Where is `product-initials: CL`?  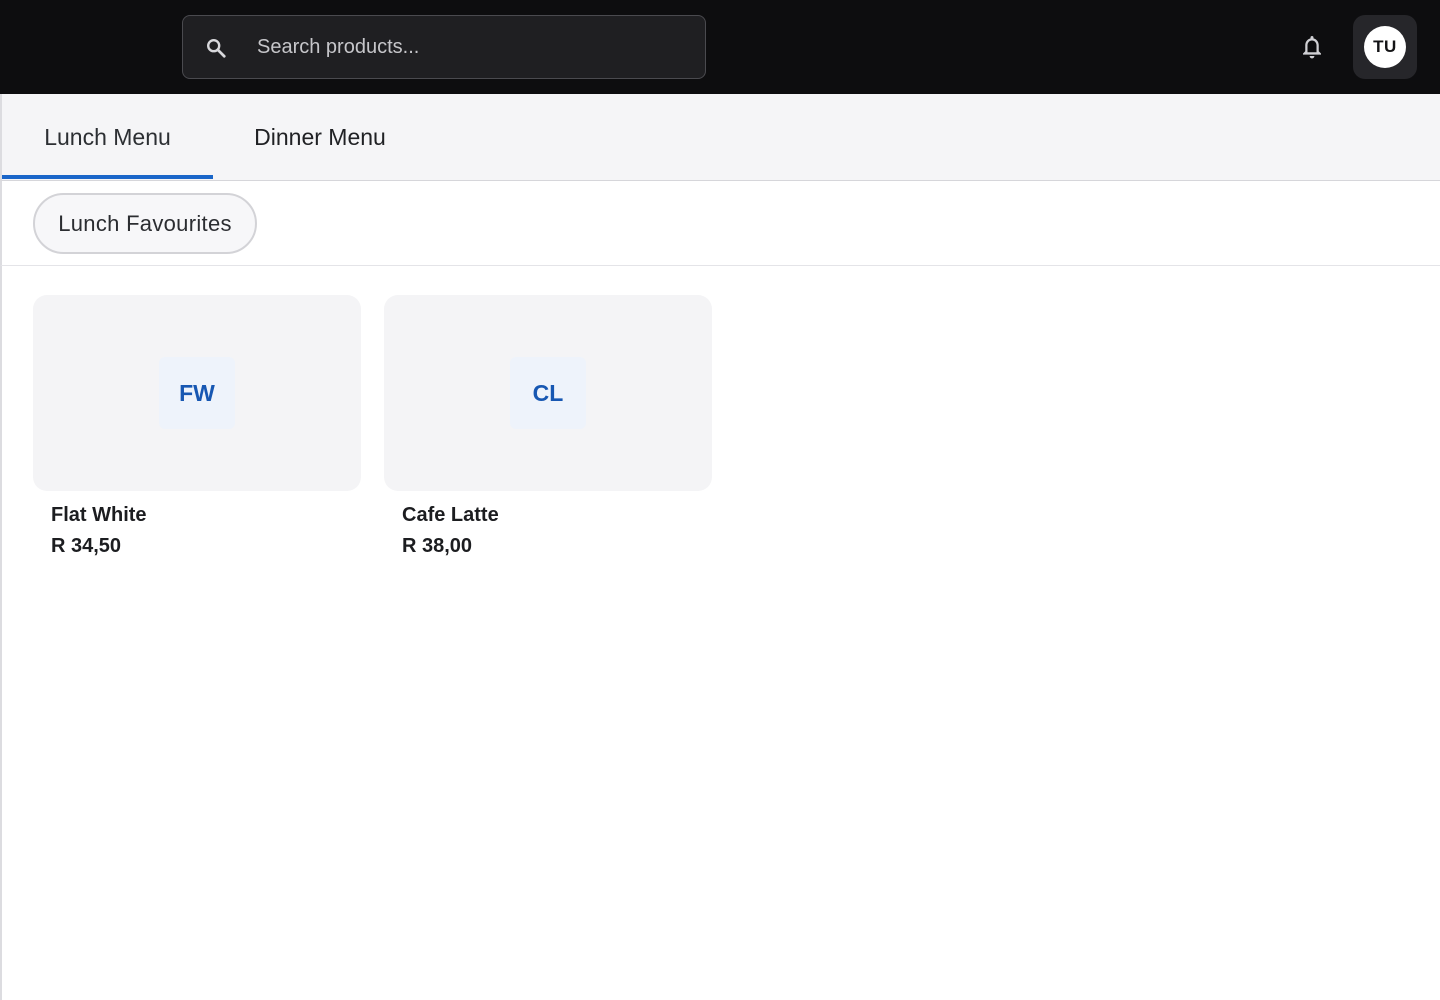 product-initials: CL is located at coordinates (548, 393).